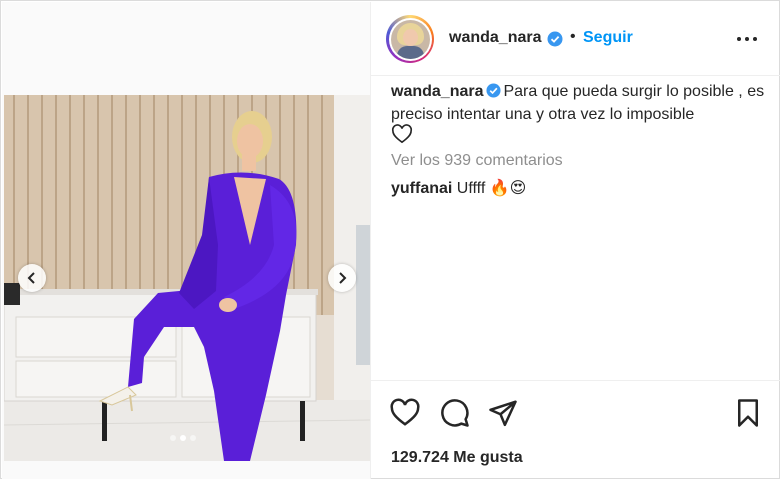 The height and width of the screenshot is (479, 780). Describe the element at coordinates (455, 413) in the screenshot. I see `comment-icon` at that location.